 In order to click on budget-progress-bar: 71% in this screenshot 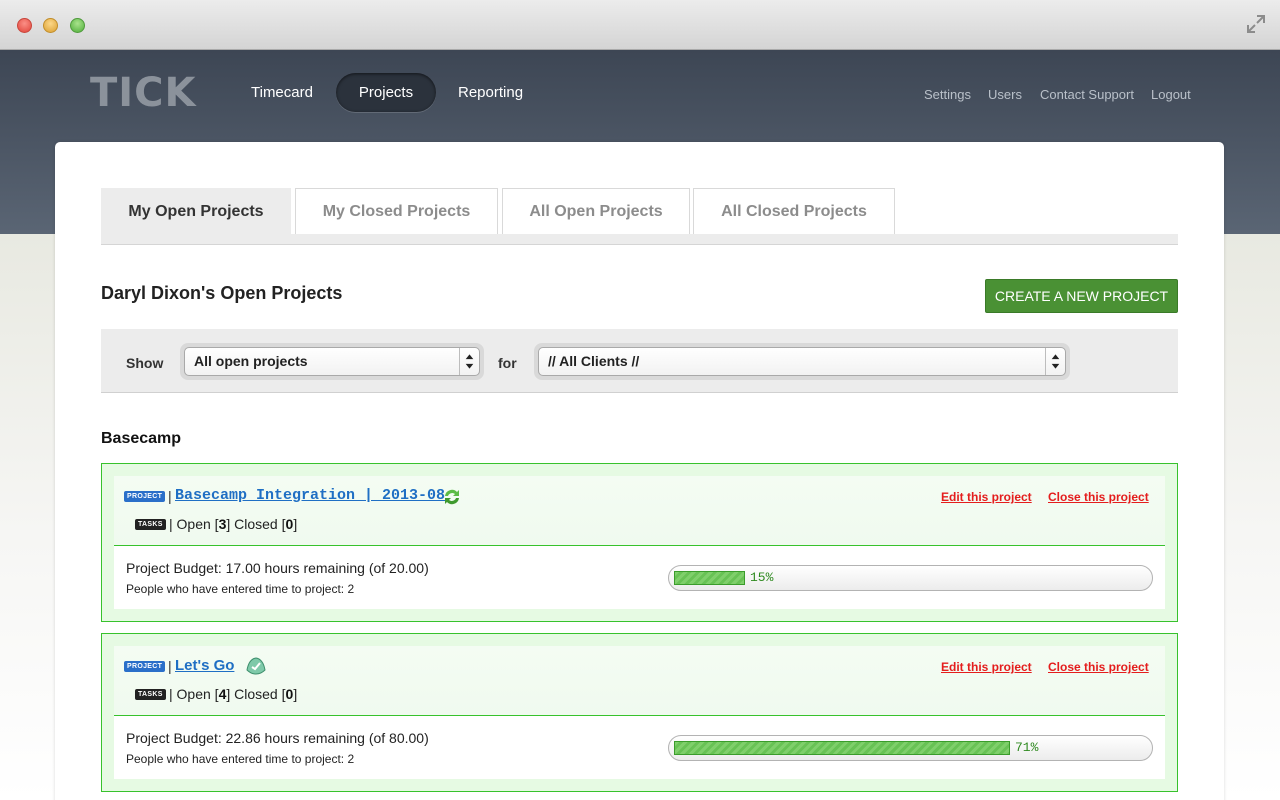, I will do `click(910, 748)`.